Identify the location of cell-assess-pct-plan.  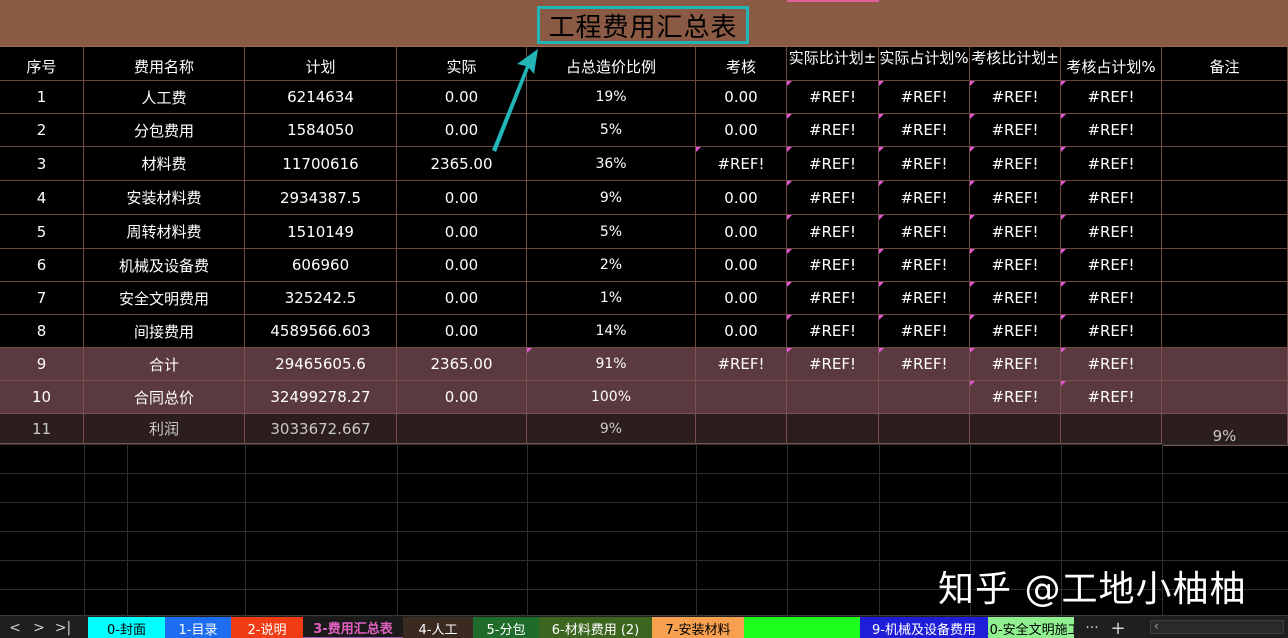
(1111, 429).